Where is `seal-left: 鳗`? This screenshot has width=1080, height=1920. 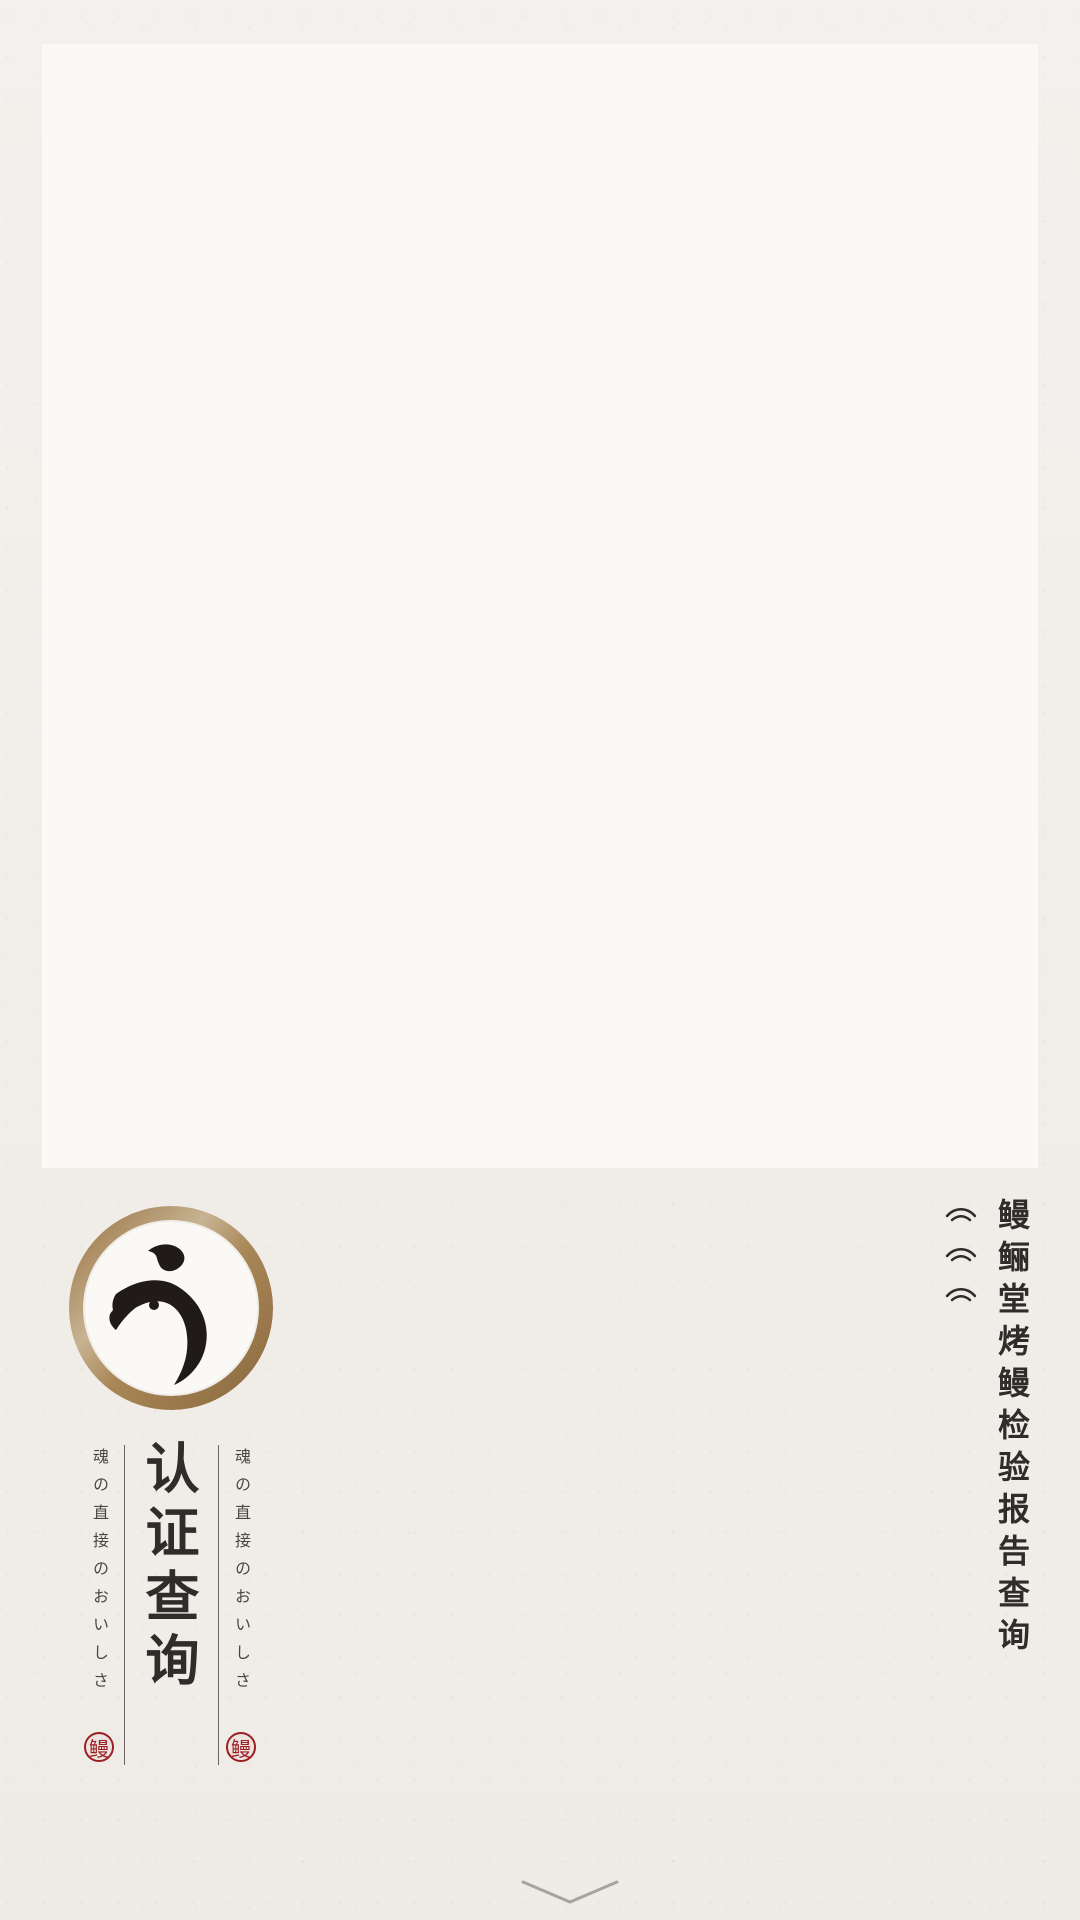 seal-left: 鳗 is located at coordinates (99, 1747).